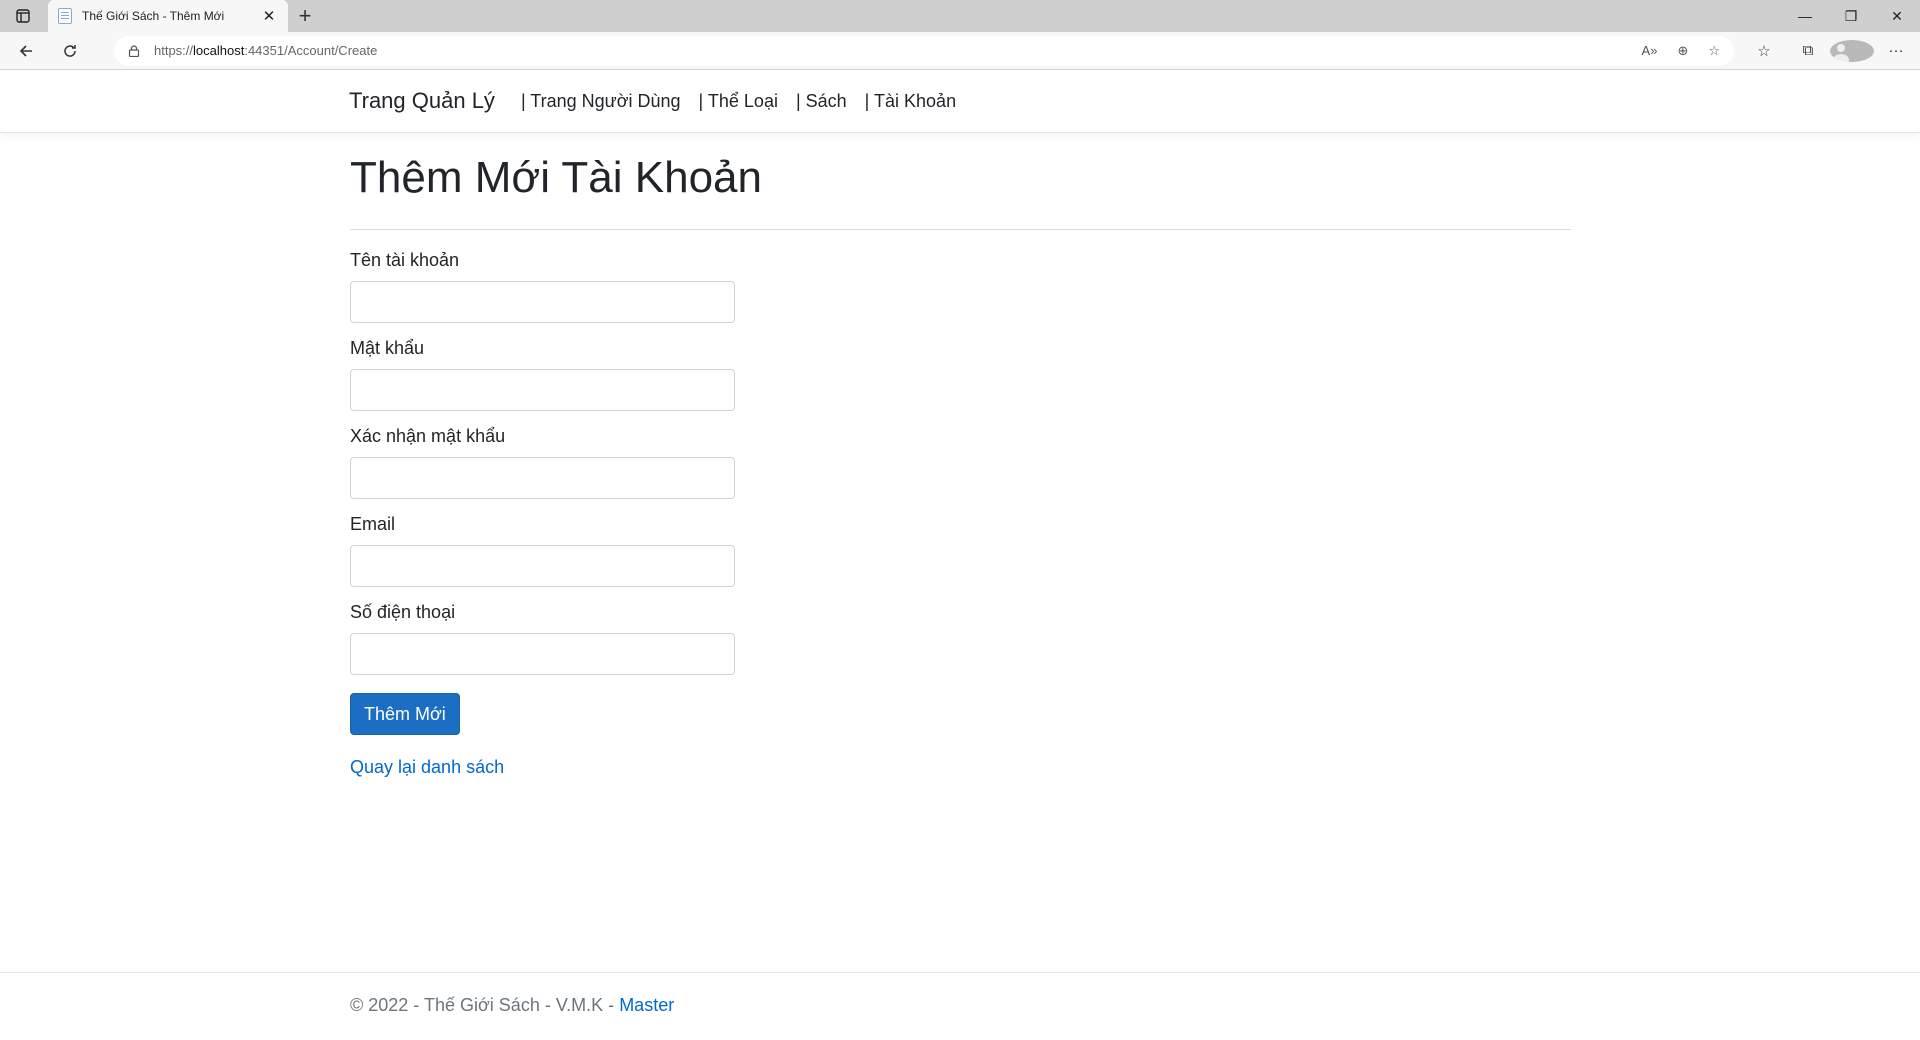 The height and width of the screenshot is (1040, 1920). I want to click on avatar, so click(1852, 50).